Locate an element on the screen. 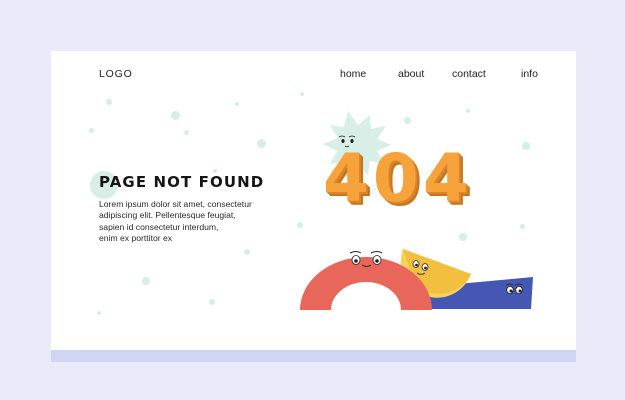  nav-about: about is located at coordinates (411, 74).